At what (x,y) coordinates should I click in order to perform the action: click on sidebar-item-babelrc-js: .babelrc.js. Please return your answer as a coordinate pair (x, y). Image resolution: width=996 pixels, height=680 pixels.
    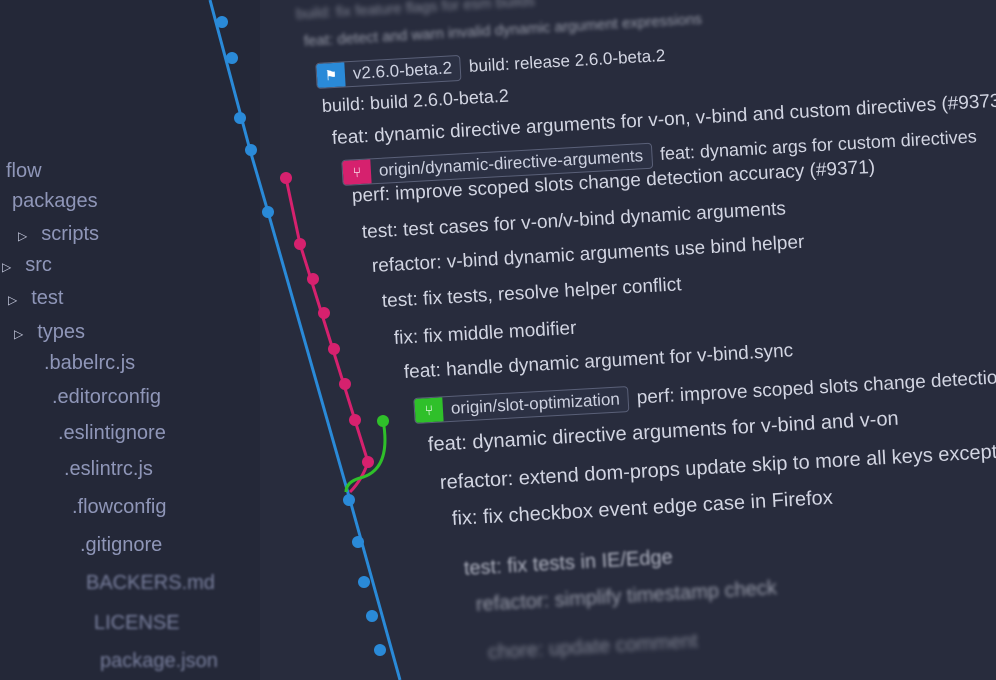
    Looking at the image, I should click on (89, 363).